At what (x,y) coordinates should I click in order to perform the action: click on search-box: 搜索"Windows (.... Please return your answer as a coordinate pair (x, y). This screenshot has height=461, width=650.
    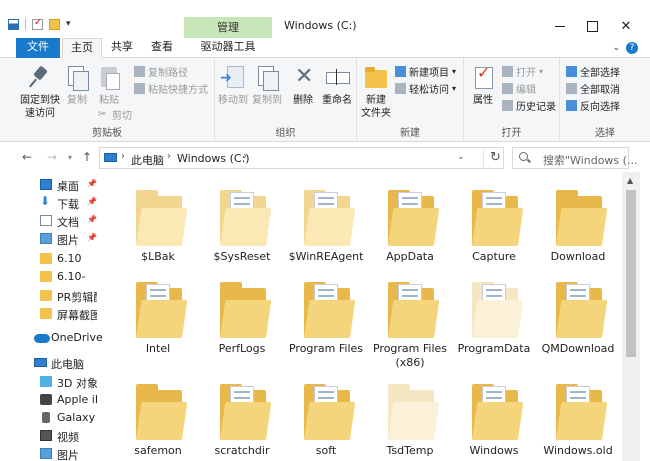
    Looking at the image, I should click on (574, 158).